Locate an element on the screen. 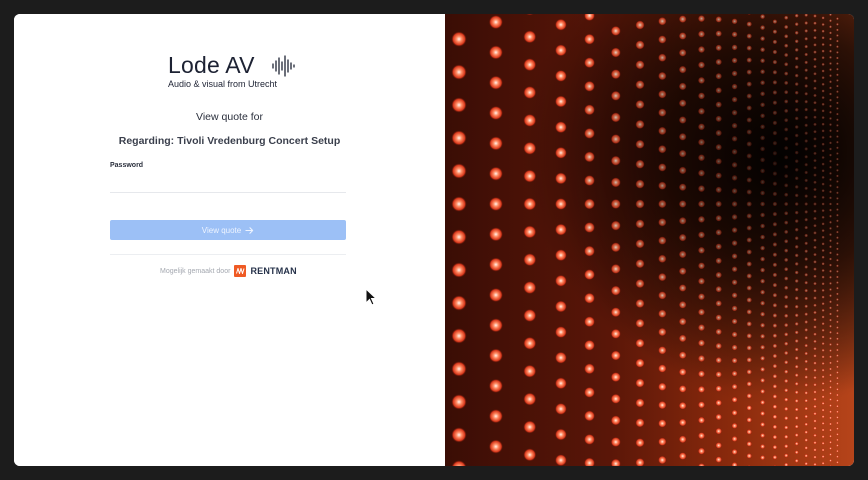 This screenshot has height=480, width=868. footer-divider is located at coordinates (228, 254).